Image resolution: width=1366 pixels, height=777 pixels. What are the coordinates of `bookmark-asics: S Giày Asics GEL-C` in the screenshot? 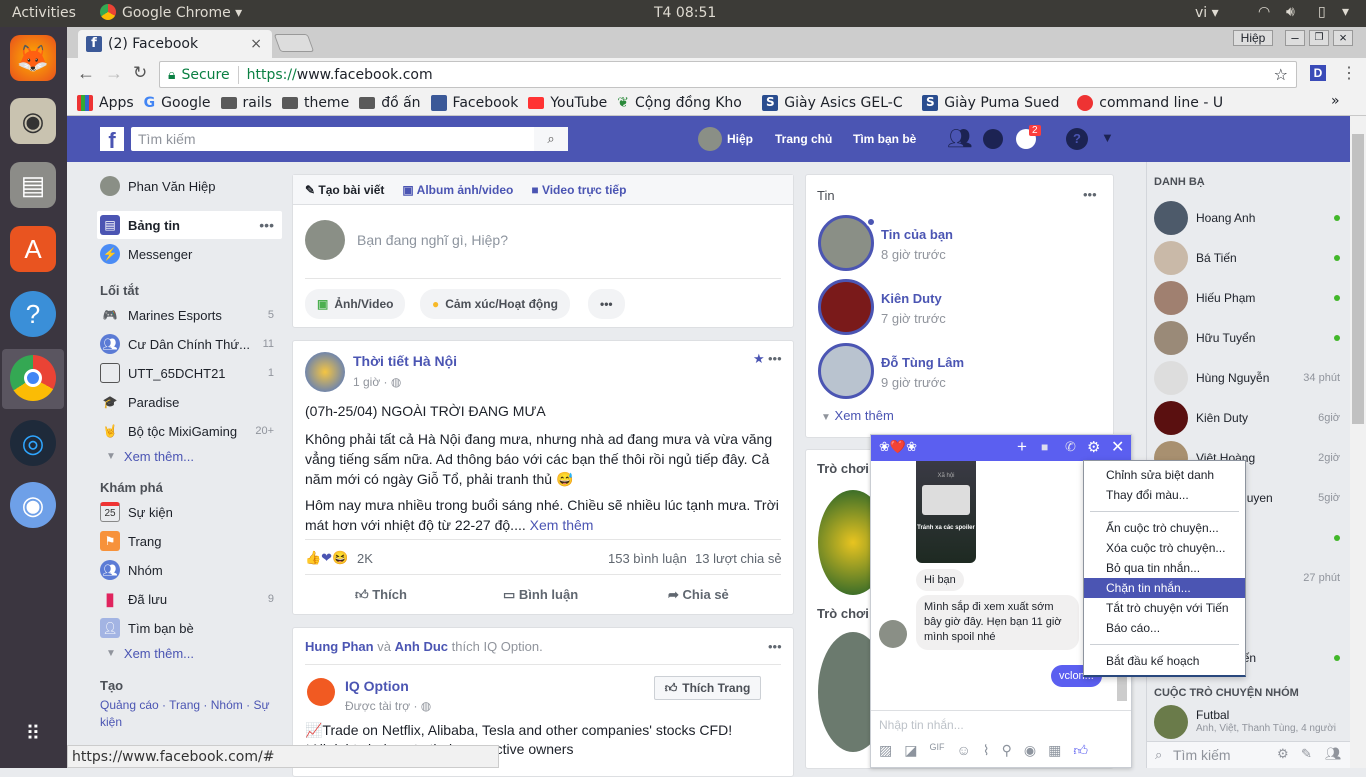 It's located at (837, 102).